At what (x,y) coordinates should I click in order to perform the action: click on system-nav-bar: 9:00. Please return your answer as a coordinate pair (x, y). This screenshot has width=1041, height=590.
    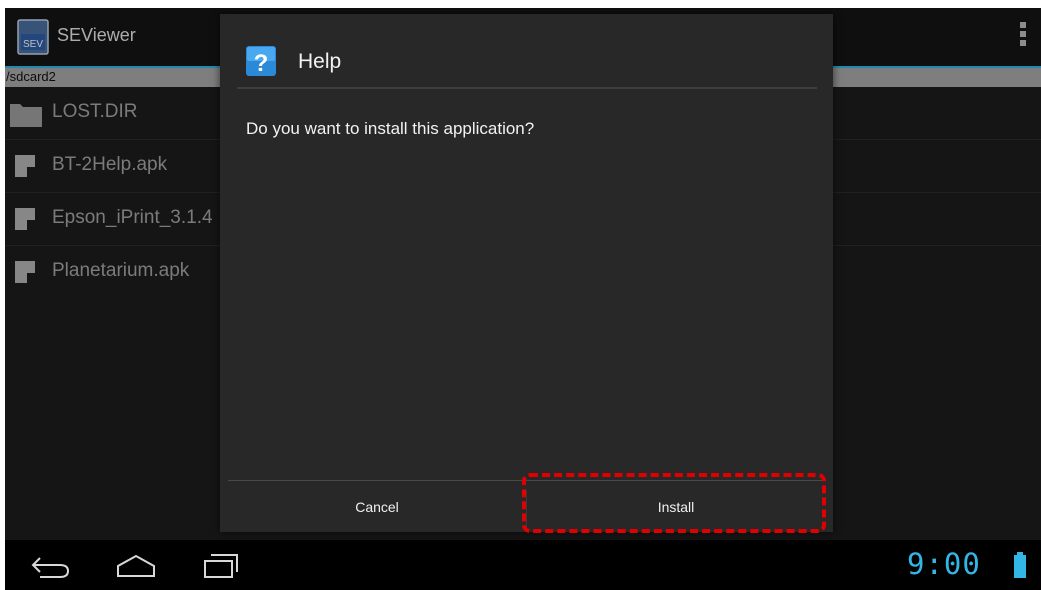
    Looking at the image, I should click on (523, 565).